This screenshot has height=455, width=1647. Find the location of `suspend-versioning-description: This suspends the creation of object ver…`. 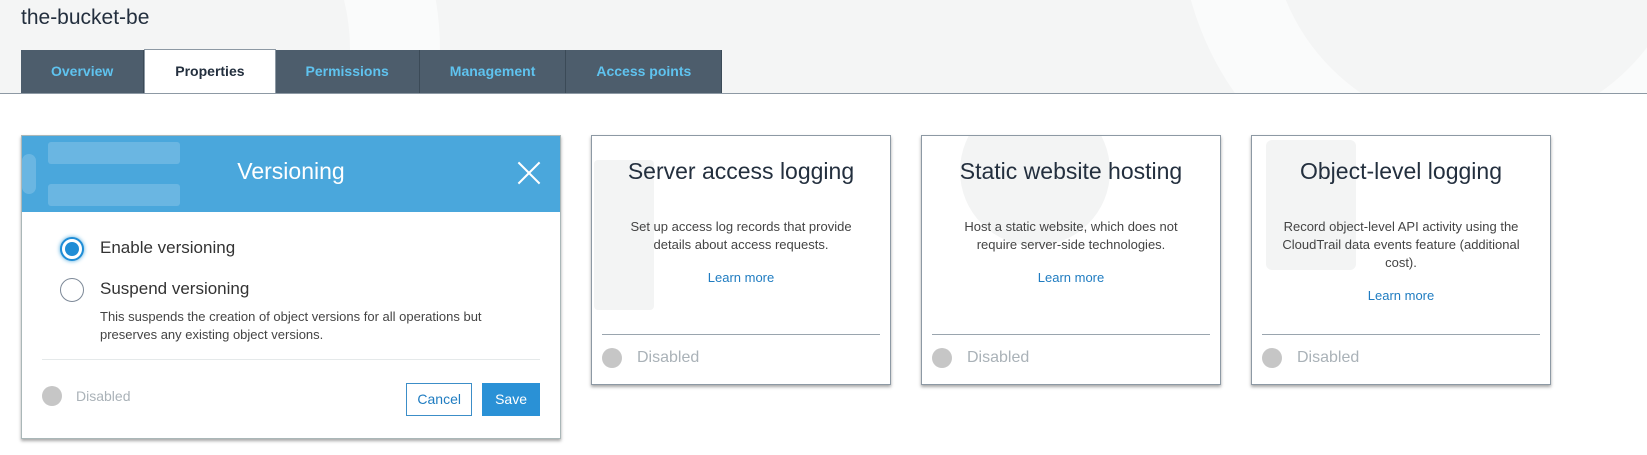

suspend-versioning-description: This suspends the creation of object ver… is located at coordinates (291, 325).